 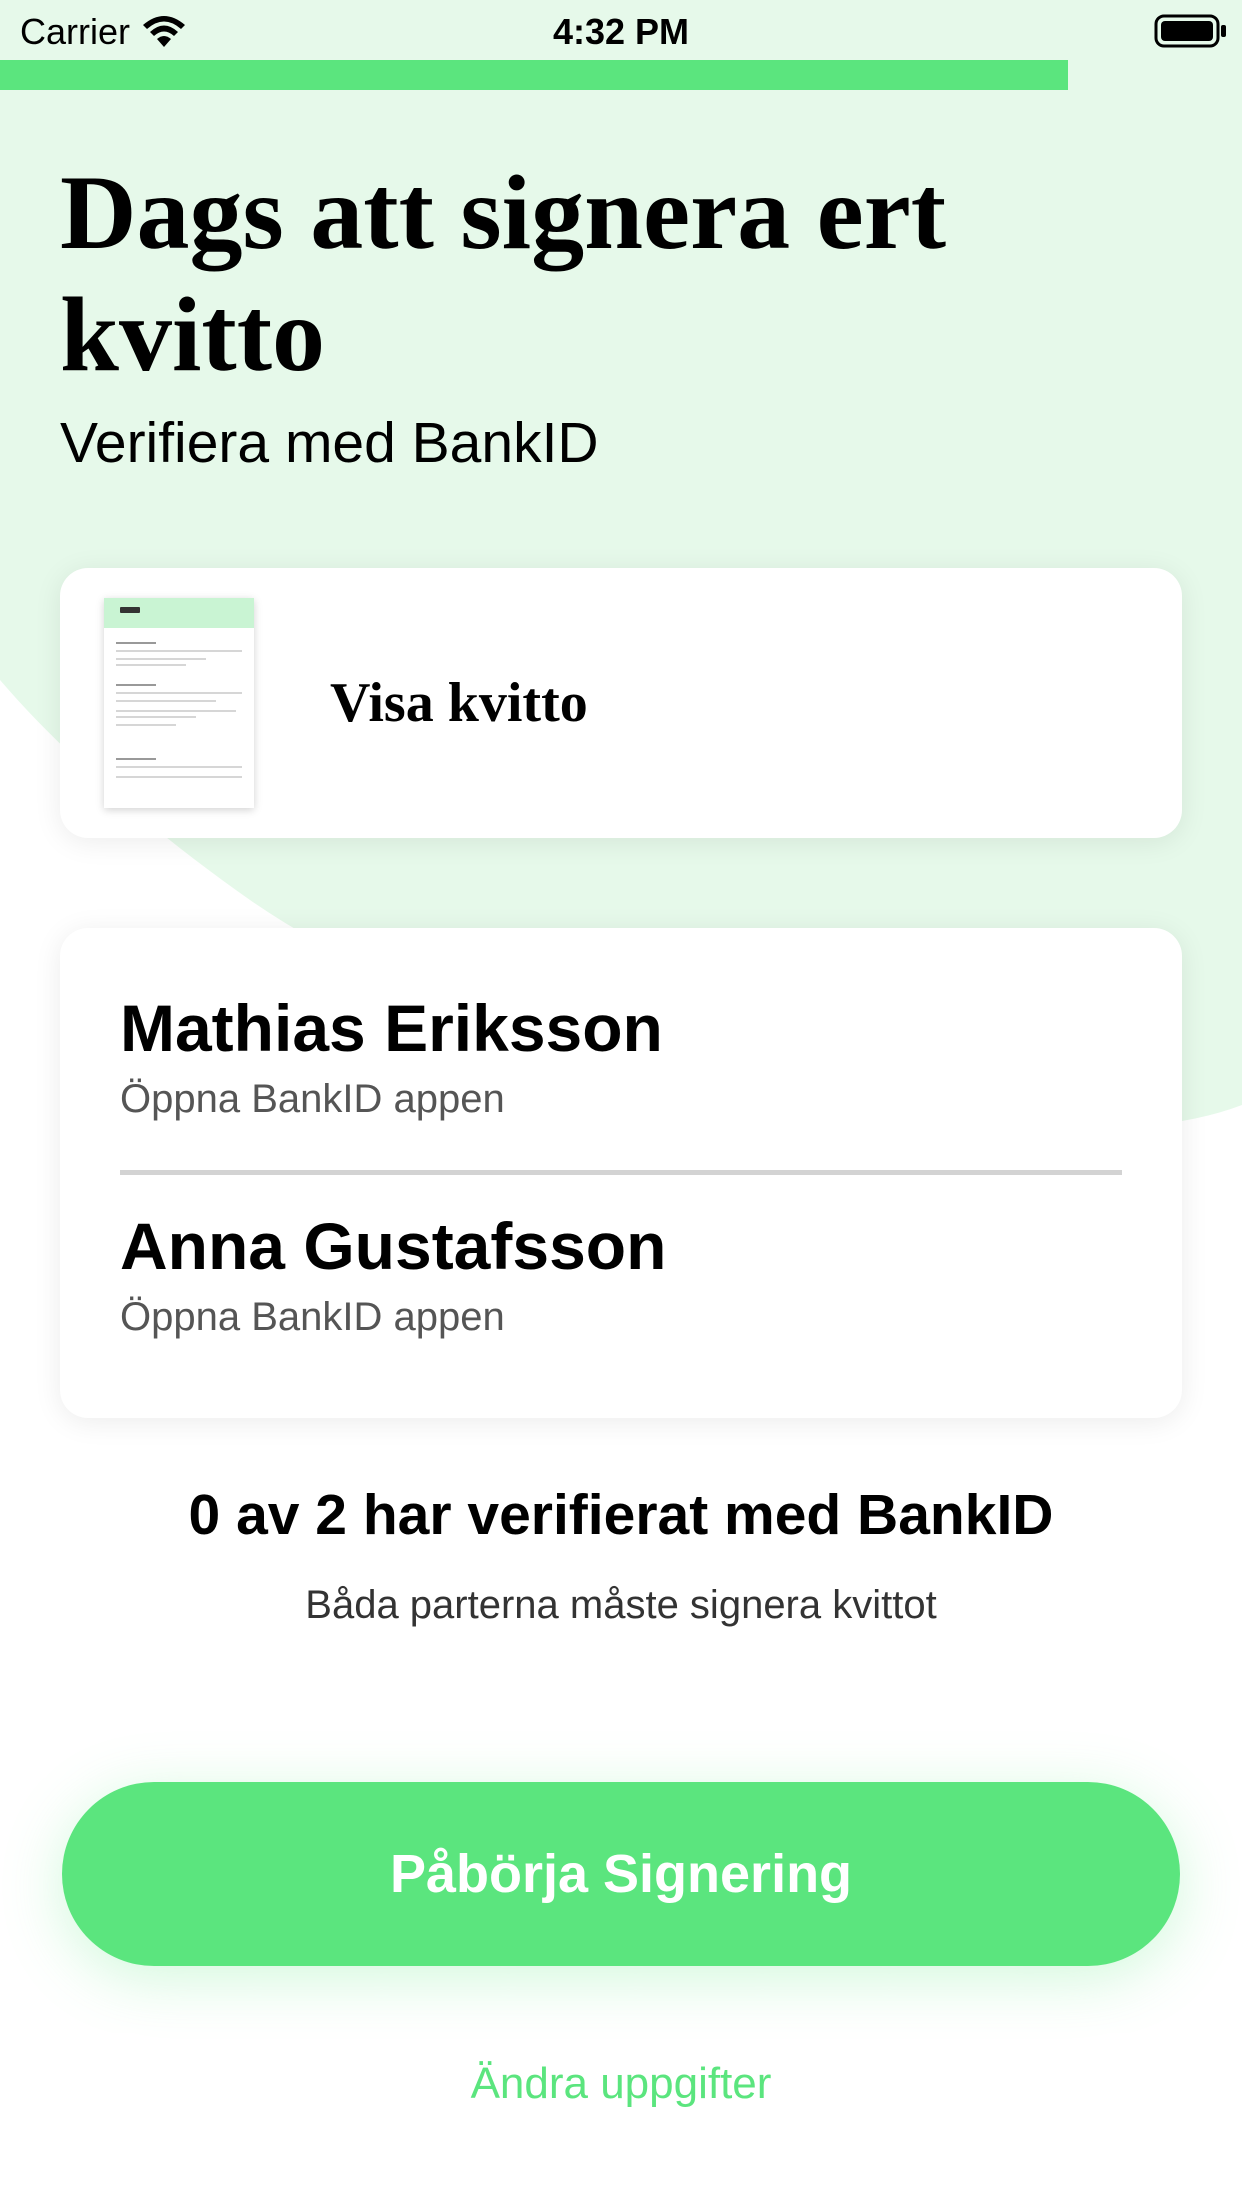 What do you see at coordinates (393, 1246) in the screenshot?
I see `signer-name: Anna Gustafsson` at bounding box center [393, 1246].